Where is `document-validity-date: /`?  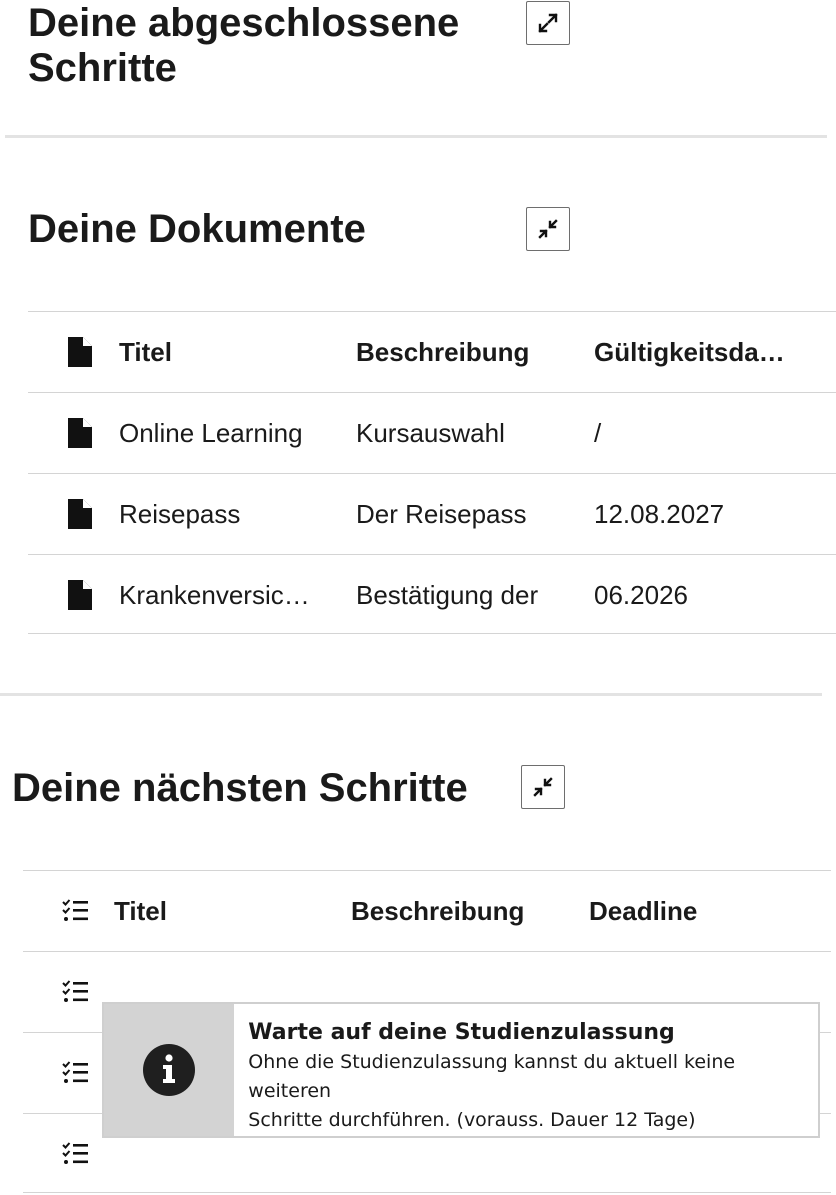
document-validity-date: / is located at coordinates (598, 433).